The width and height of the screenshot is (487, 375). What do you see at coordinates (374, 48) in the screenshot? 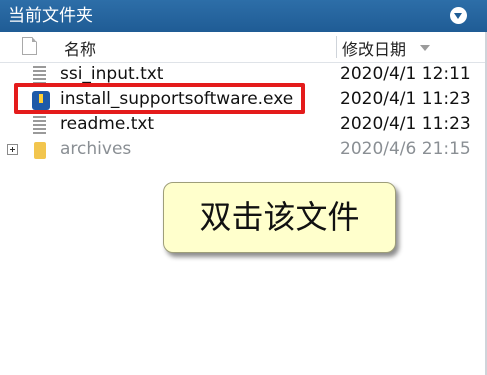
I see `modified-column-header: 修改日期` at bounding box center [374, 48].